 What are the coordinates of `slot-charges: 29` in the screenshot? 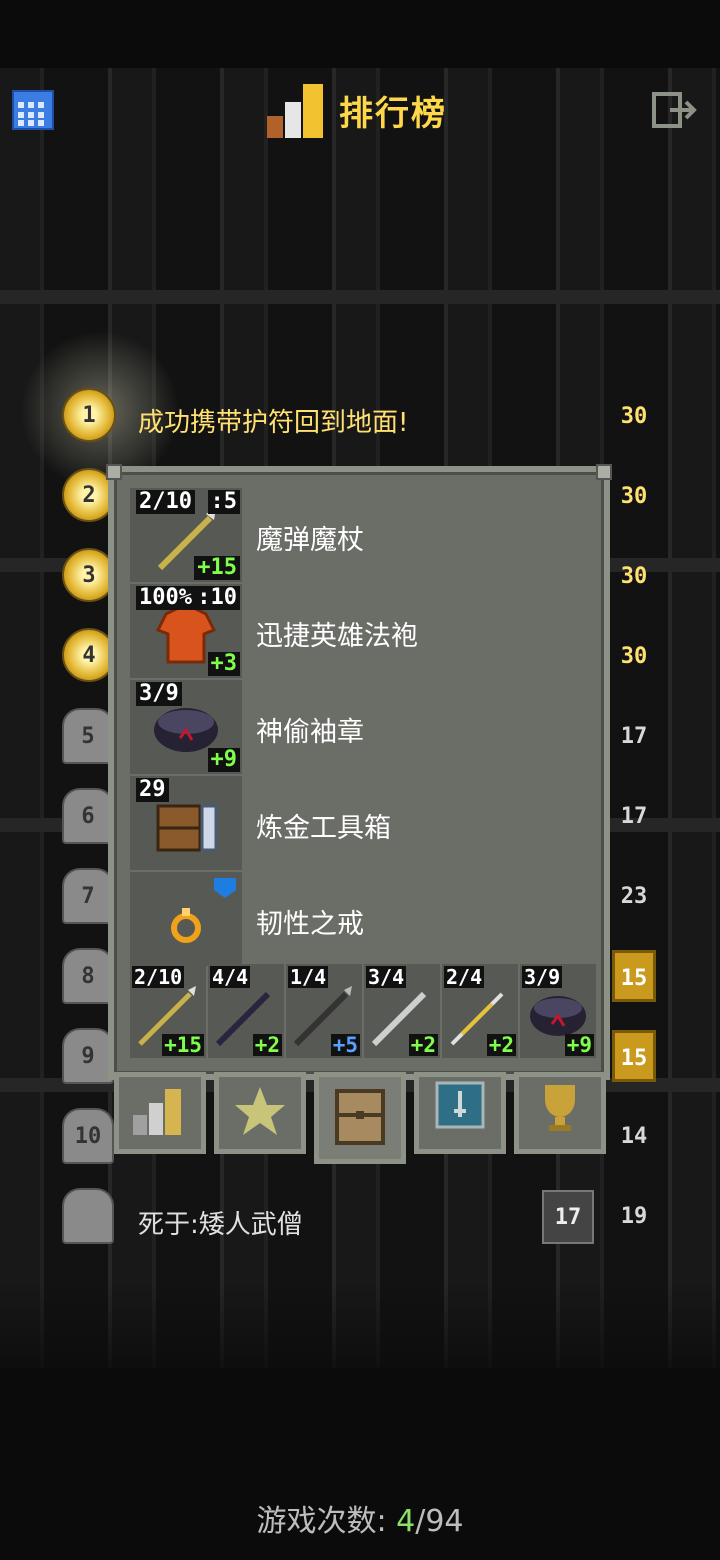 It's located at (152, 790).